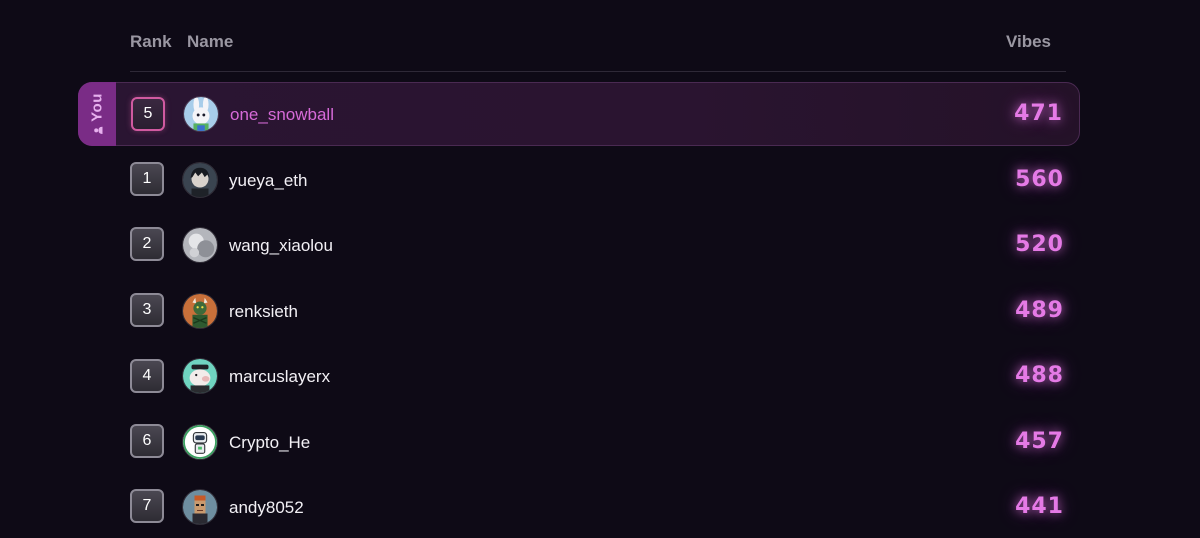 This screenshot has height=538, width=1200. Describe the element at coordinates (579, 114) in the screenshot. I see `current-user-row: You 5 one_snowball 471` at that location.